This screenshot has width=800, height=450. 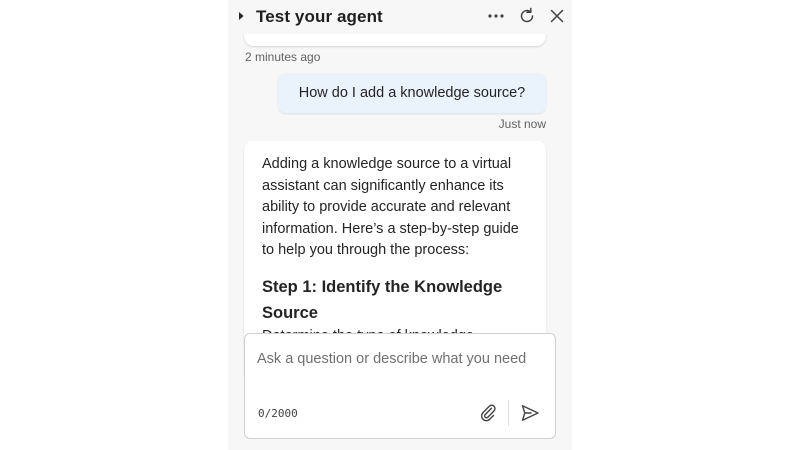 I want to click on refresh-icon, so click(x=527, y=16).